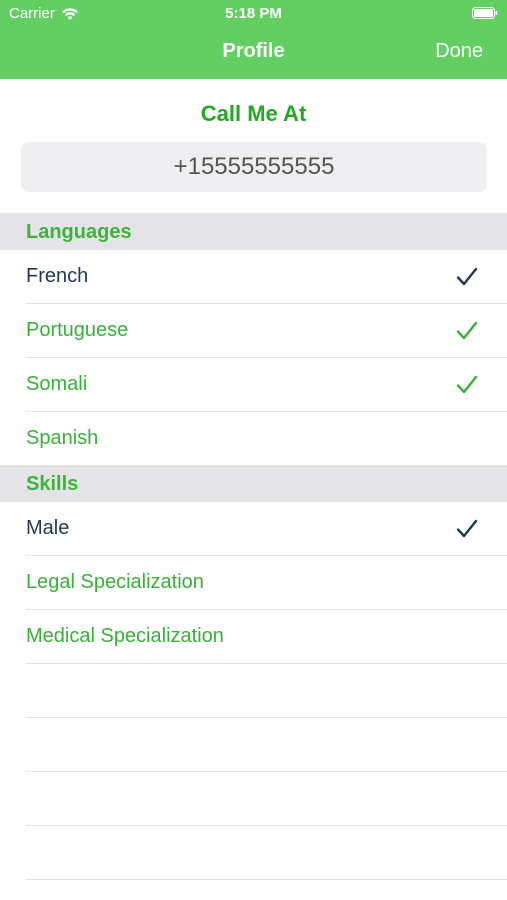  I want to click on row-label: Spanish, so click(62, 438).